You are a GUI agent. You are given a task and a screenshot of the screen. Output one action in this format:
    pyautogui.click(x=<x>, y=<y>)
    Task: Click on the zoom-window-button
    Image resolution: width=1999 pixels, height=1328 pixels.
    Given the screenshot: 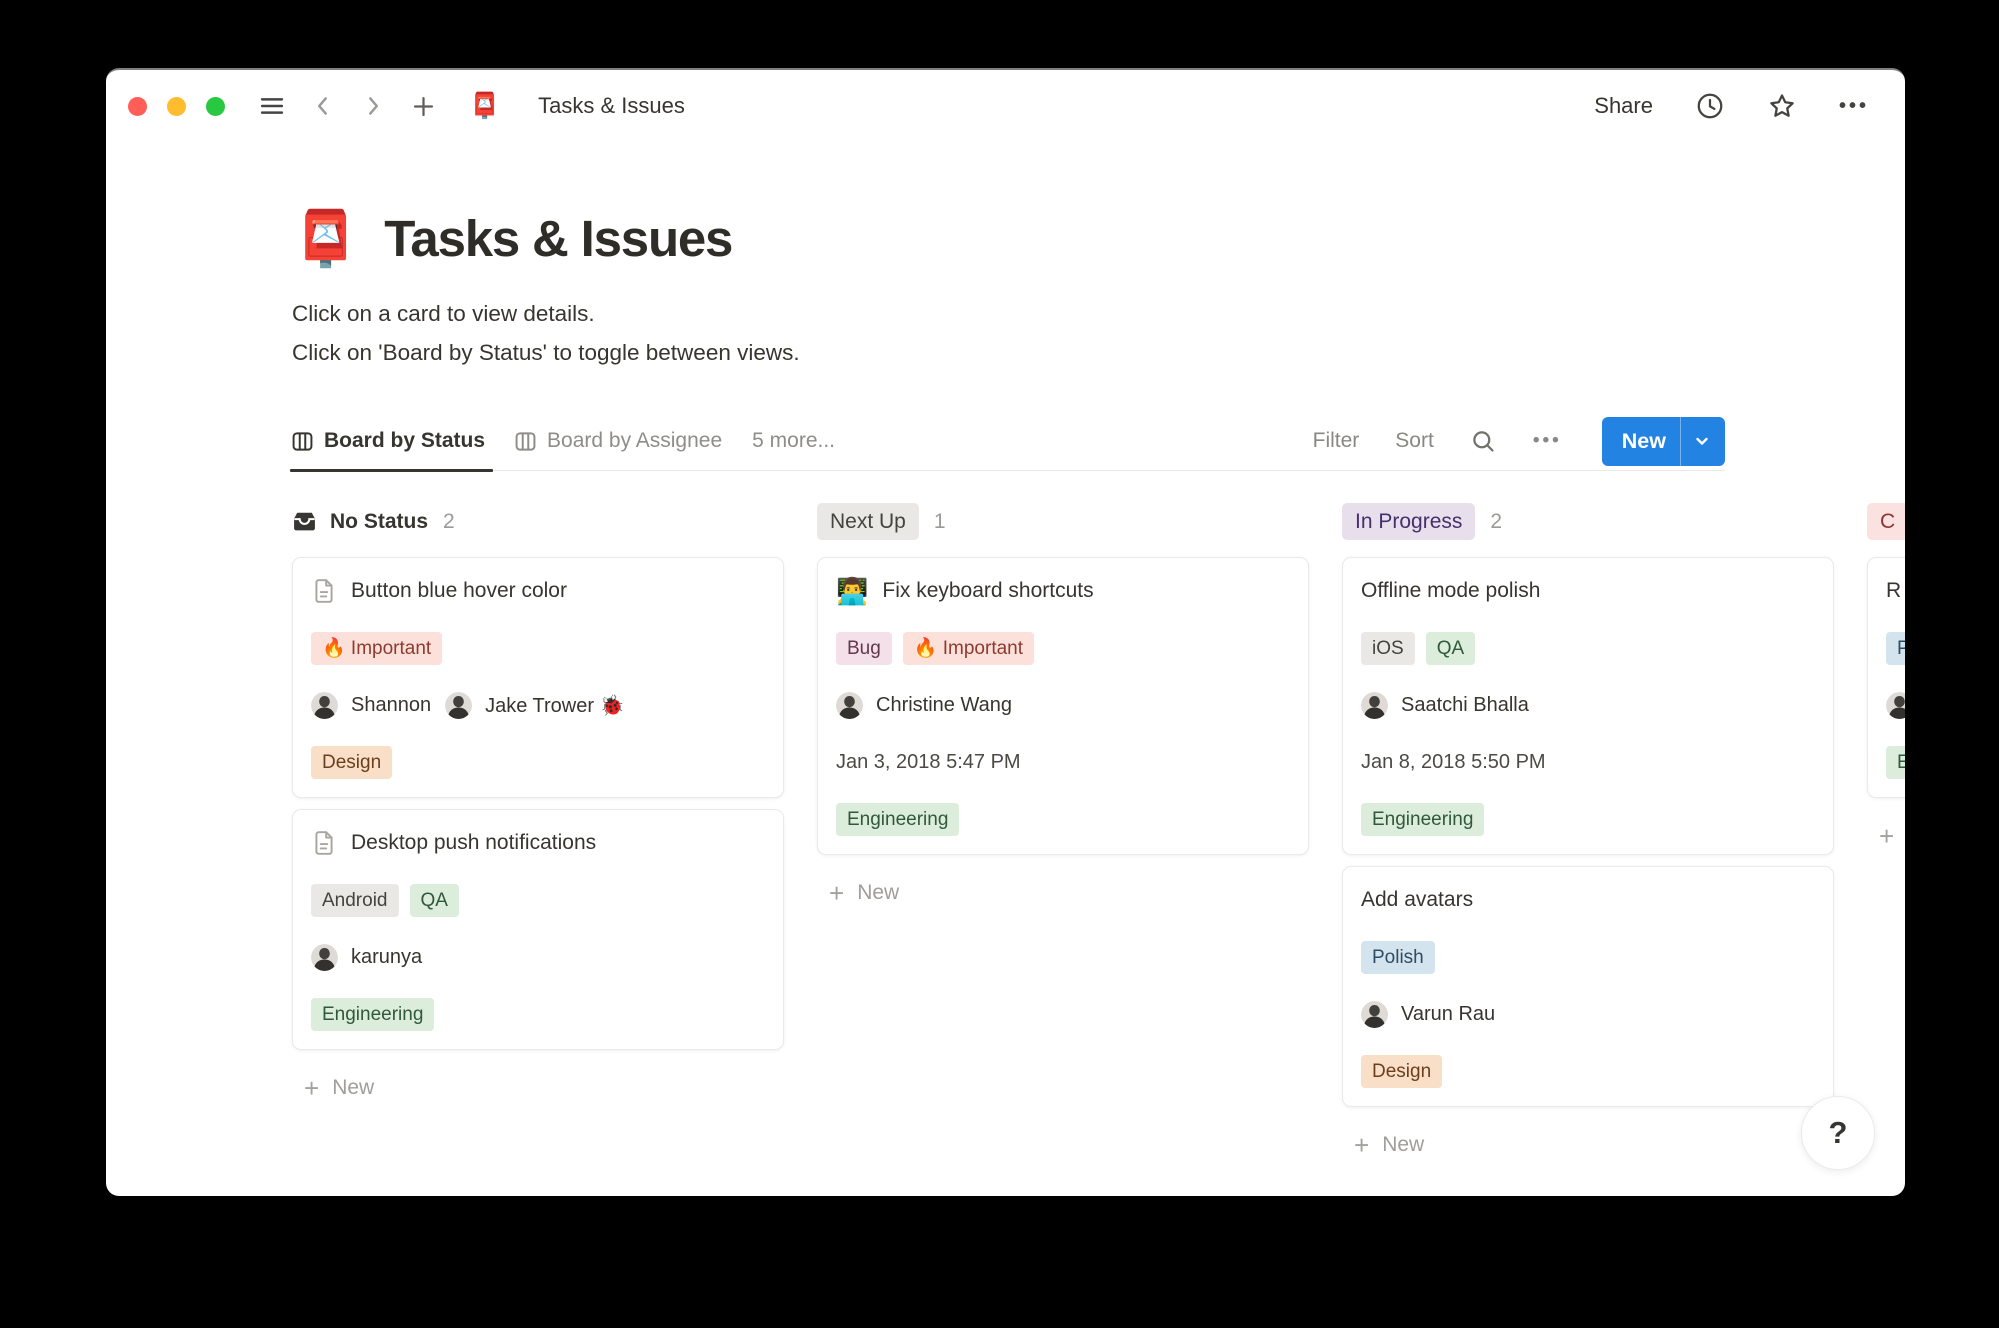 What is the action you would take?
    pyautogui.click(x=215, y=106)
    